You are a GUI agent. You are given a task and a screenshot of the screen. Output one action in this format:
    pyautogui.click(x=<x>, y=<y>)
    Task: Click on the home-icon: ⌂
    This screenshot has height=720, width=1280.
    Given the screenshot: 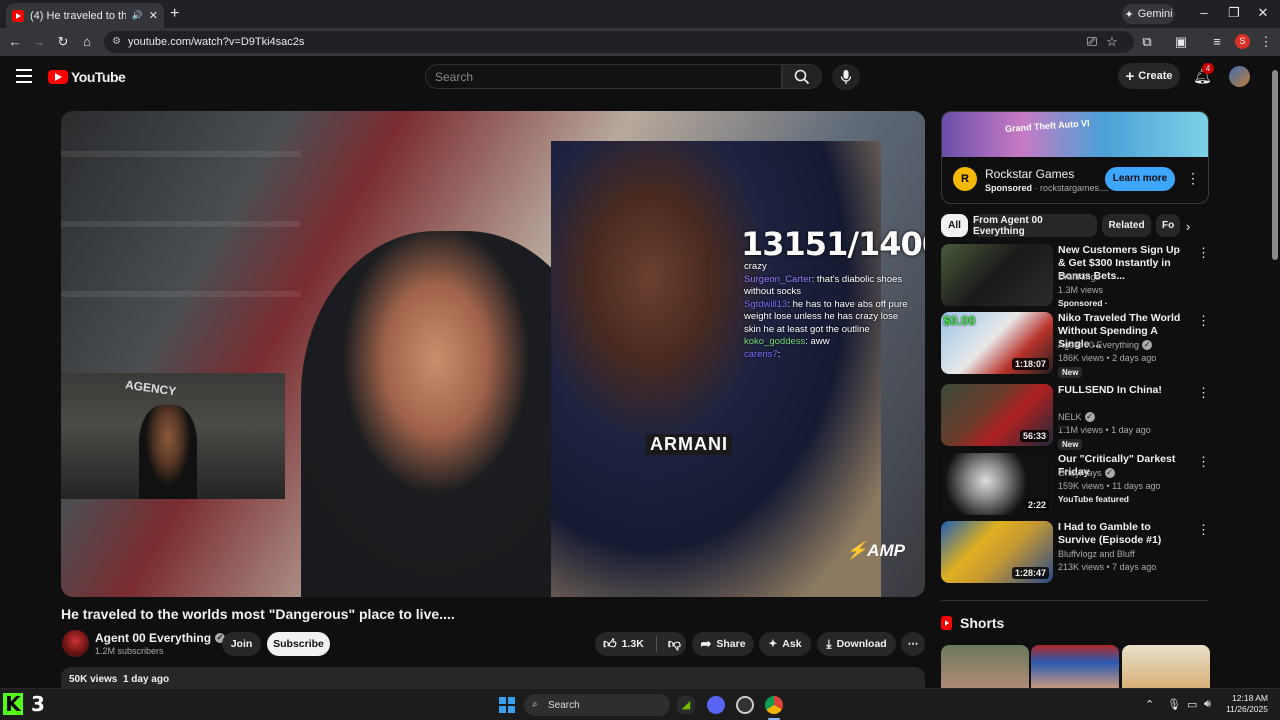 What is the action you would take?
    pyautogui.click(x=87, y=41)
    